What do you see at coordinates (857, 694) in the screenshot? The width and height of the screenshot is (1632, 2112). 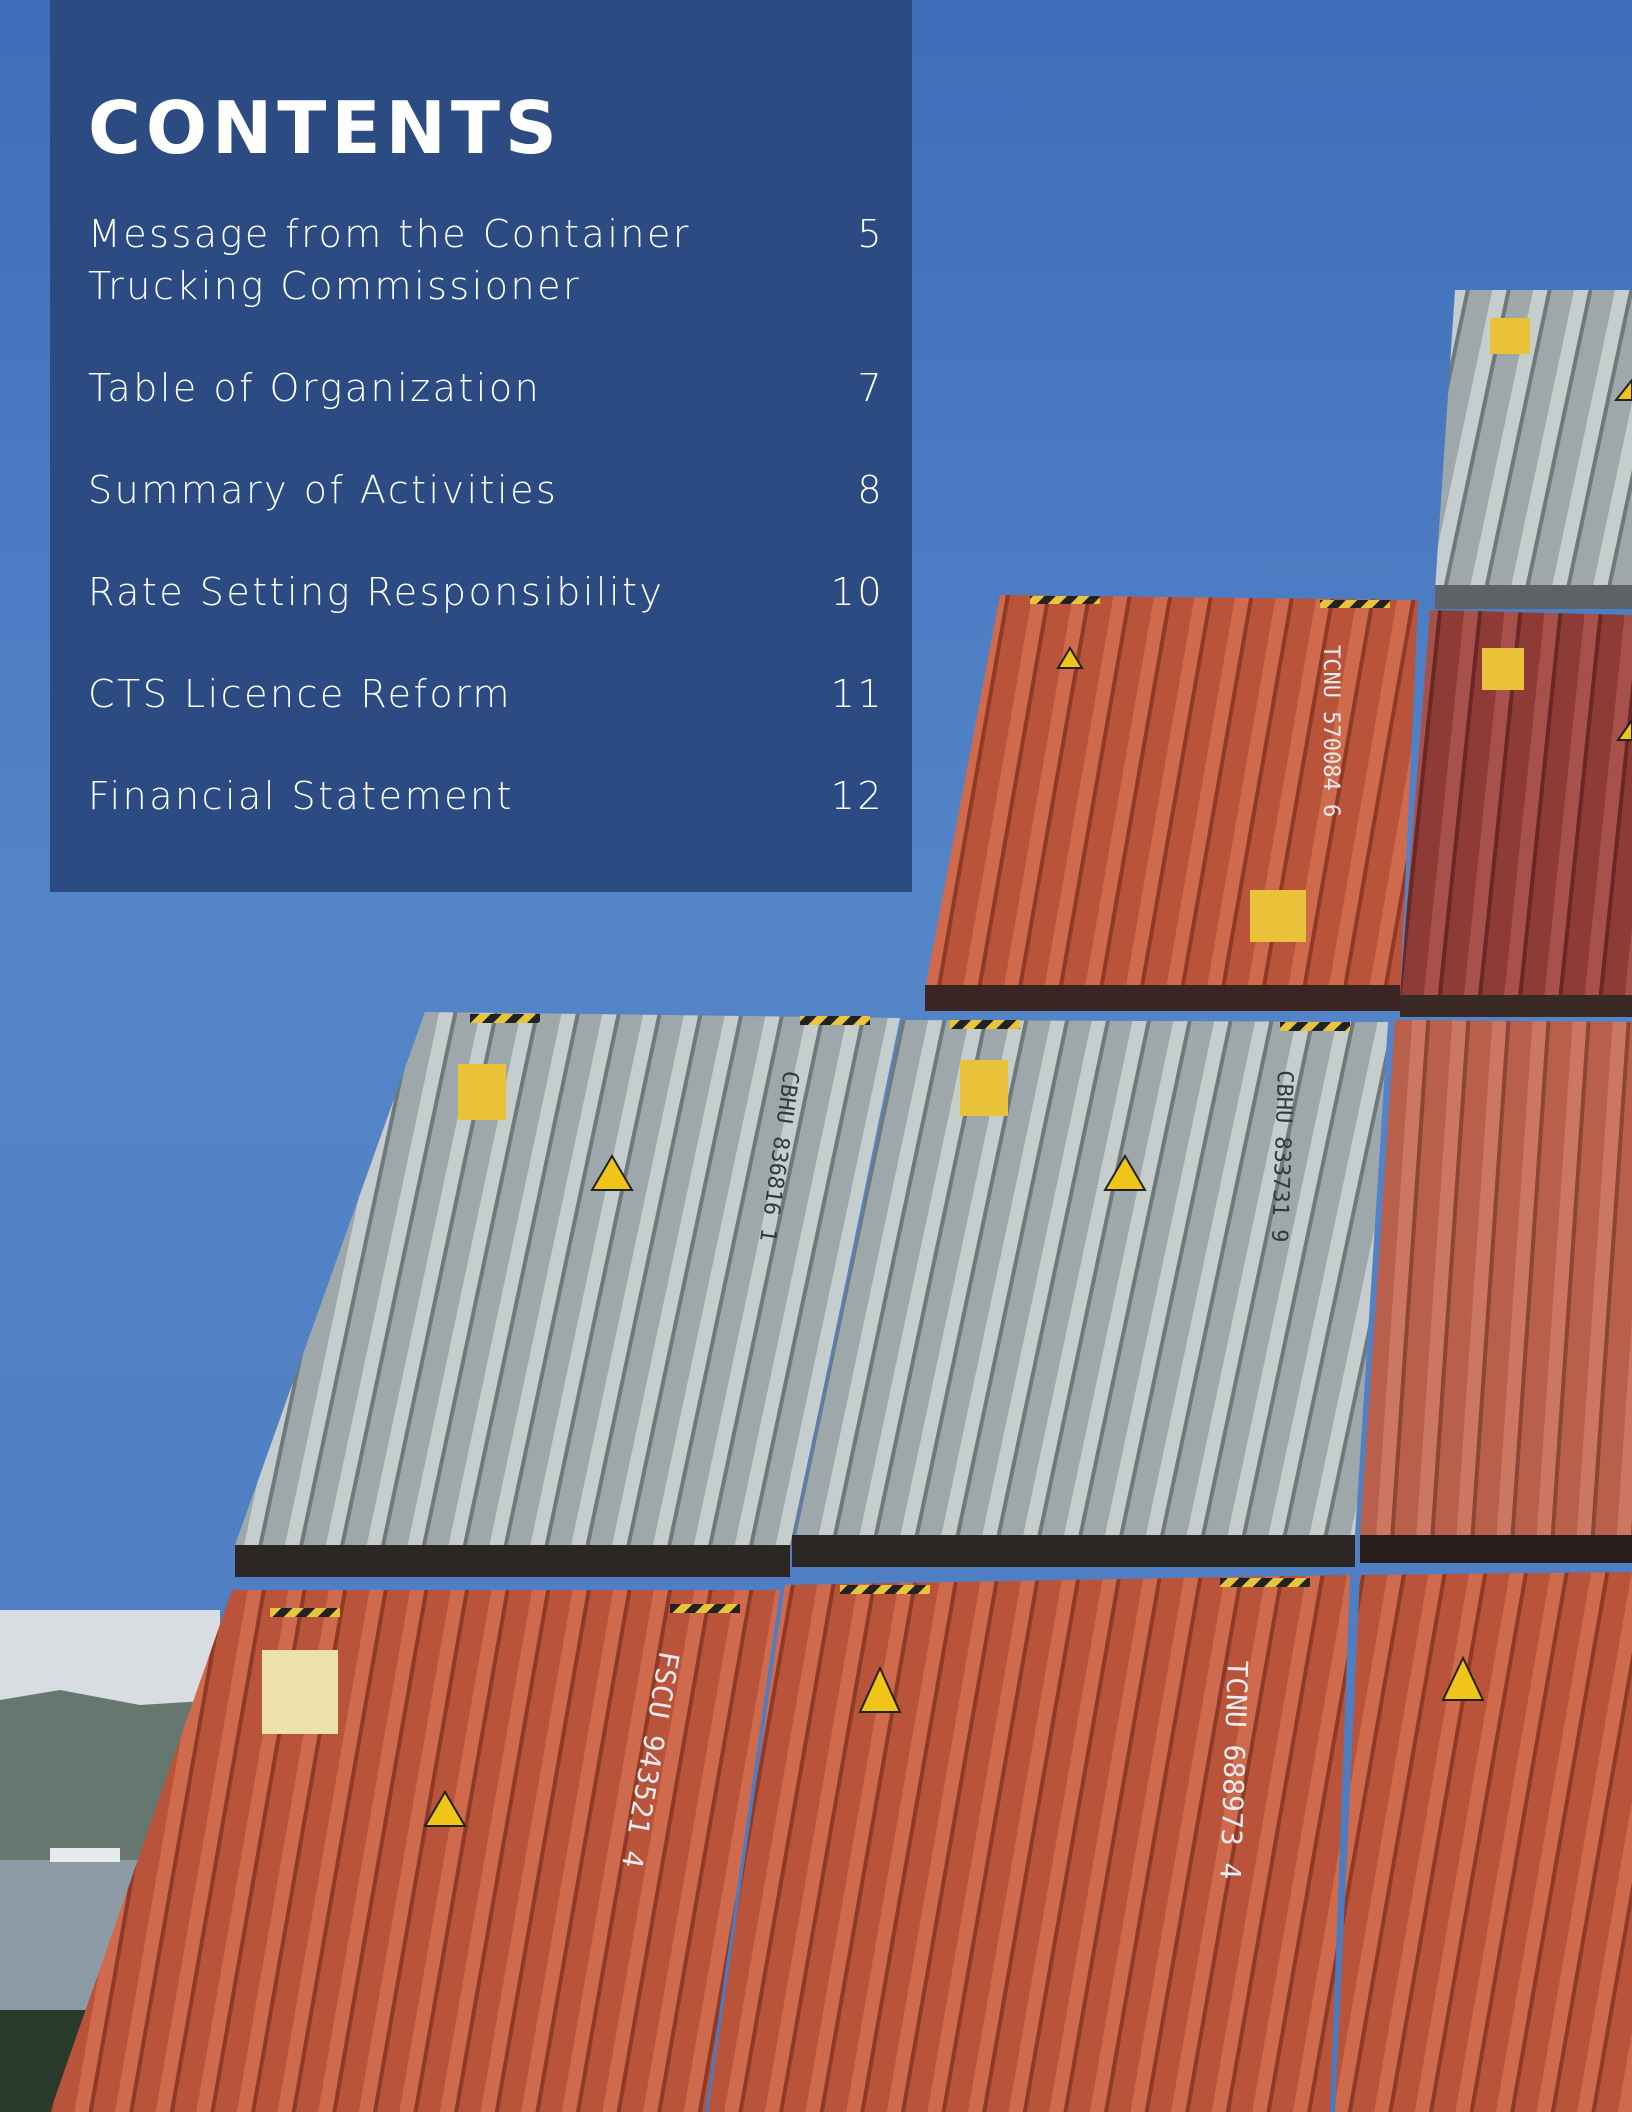 I see `toc-entry-page: 11` at bounding box center [857, 694].